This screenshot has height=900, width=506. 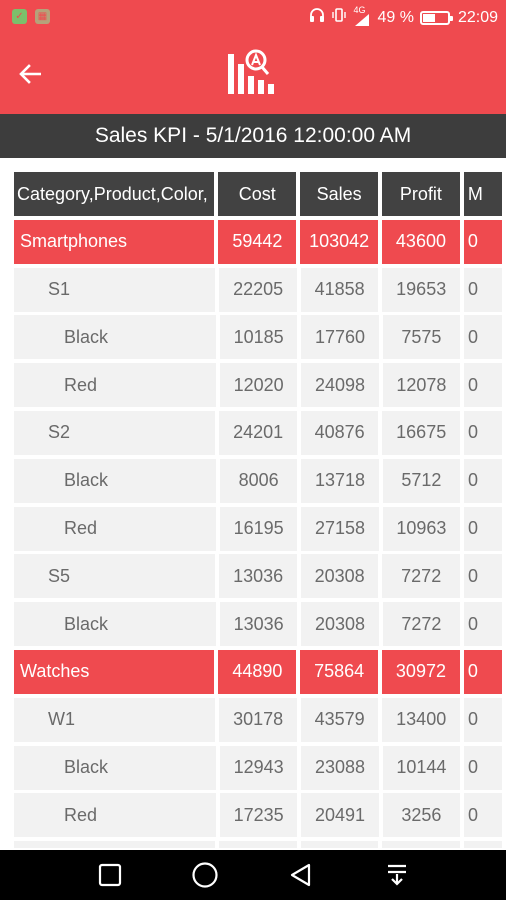 What do you see at coordinates (260, 482) in the screenshot?
I see `table-row: Black 8006 13718 5712 0` at bounding box center [260, 482].